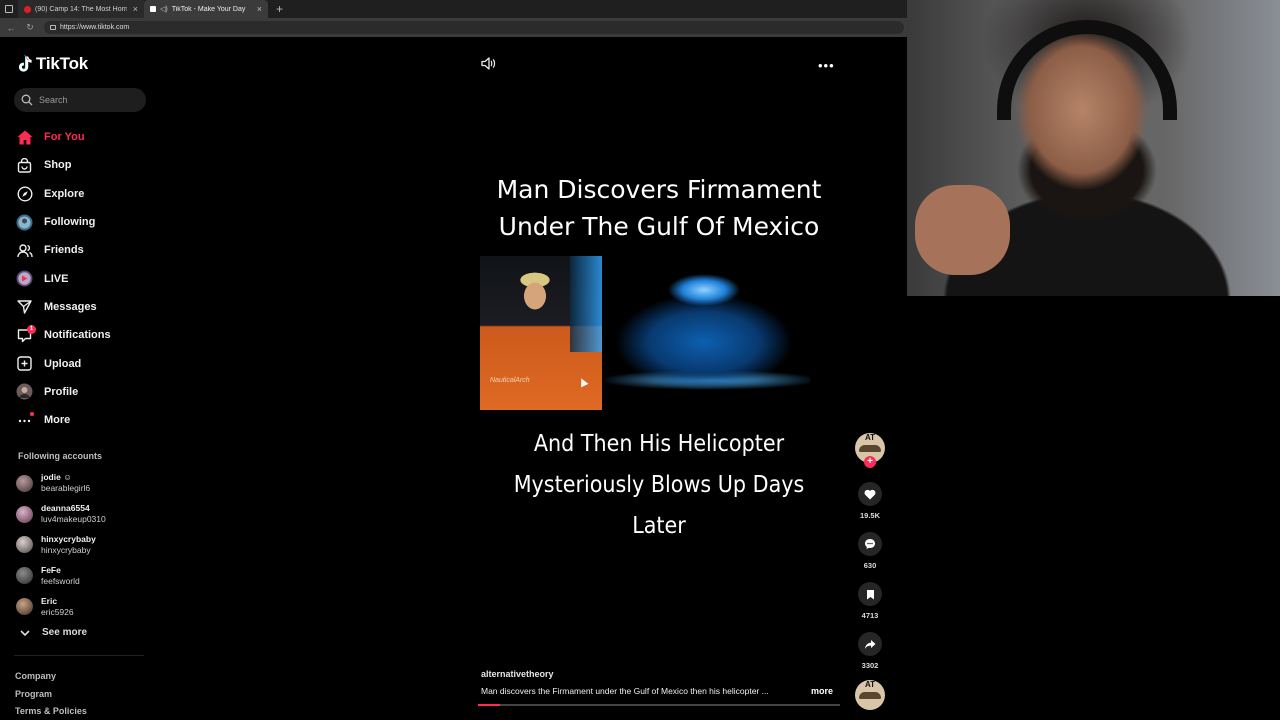 Image resolution: width=1280 pixels, height=720 pixels. What do you see at coordinates (66, 549) in the screenshot?
I see `account-handle: hinxycrybaby` at bounding box center [66, 549].